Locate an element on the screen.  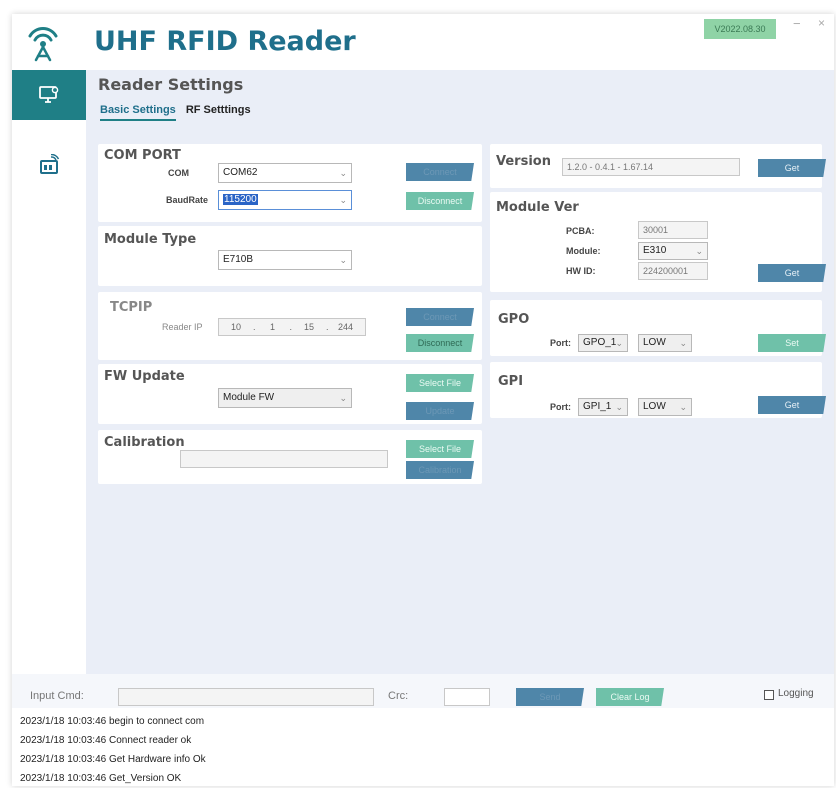
module-type-select: E710B ⌄ is located at coordinates (285, 260).